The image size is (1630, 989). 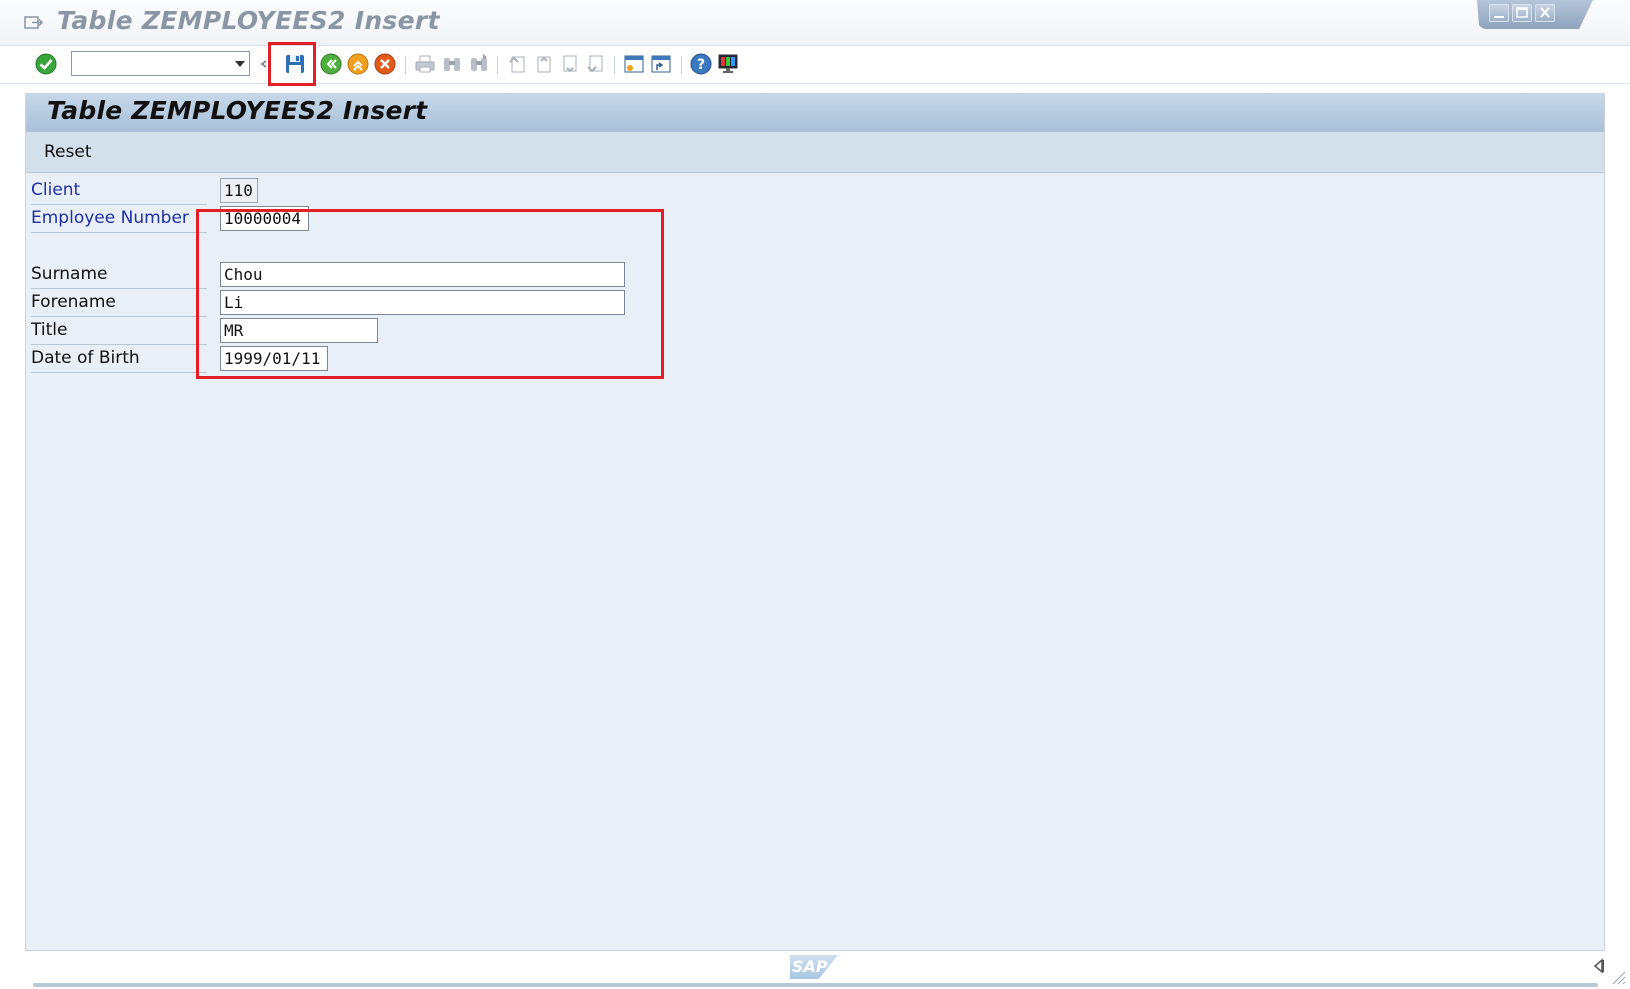 What do you see at coordinates (152, 64) in the screenshot?
I see `command-input` at bounding box center [152, 64].